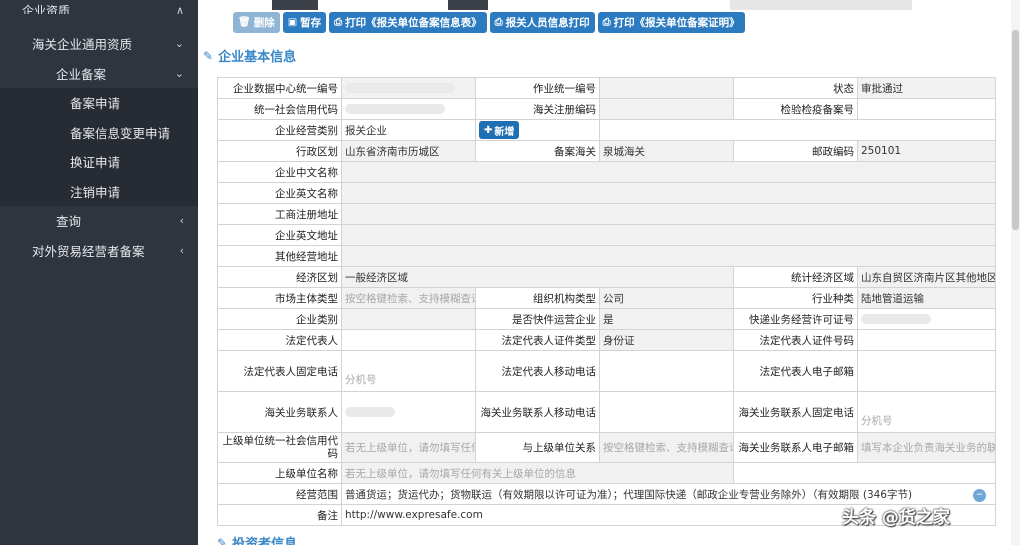  I want to click on english-address-field, so click(668, 235).